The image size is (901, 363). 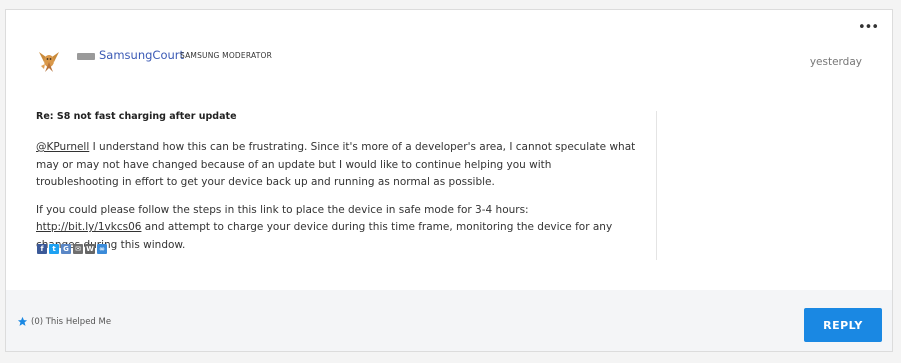 I want to click on author-role: SAMSUNG MODERATOR, so click(x=226, y=55).